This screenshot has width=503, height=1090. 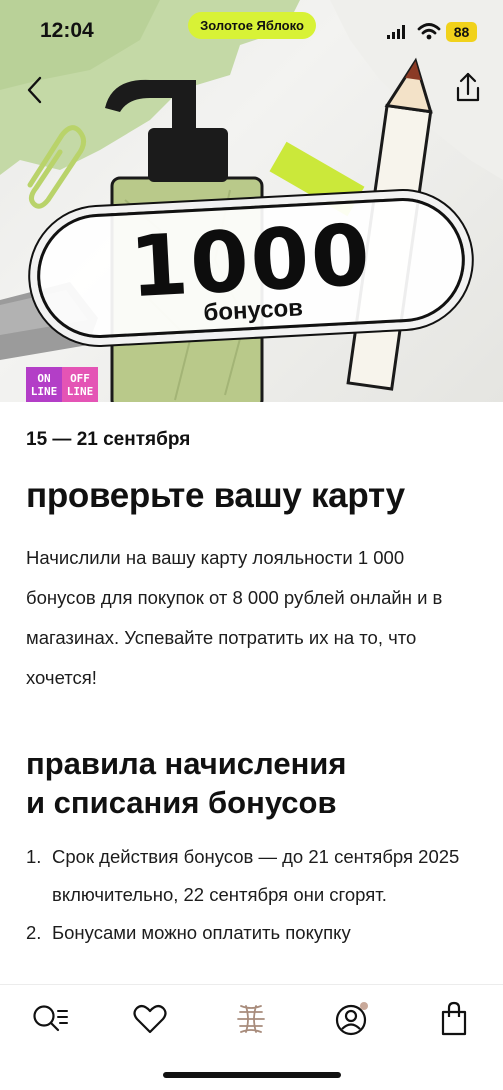 What do you see at coordinates (44, 378) in the screenshot?
I see `online-badge-line1: ON` at bounding box center [44, 378].